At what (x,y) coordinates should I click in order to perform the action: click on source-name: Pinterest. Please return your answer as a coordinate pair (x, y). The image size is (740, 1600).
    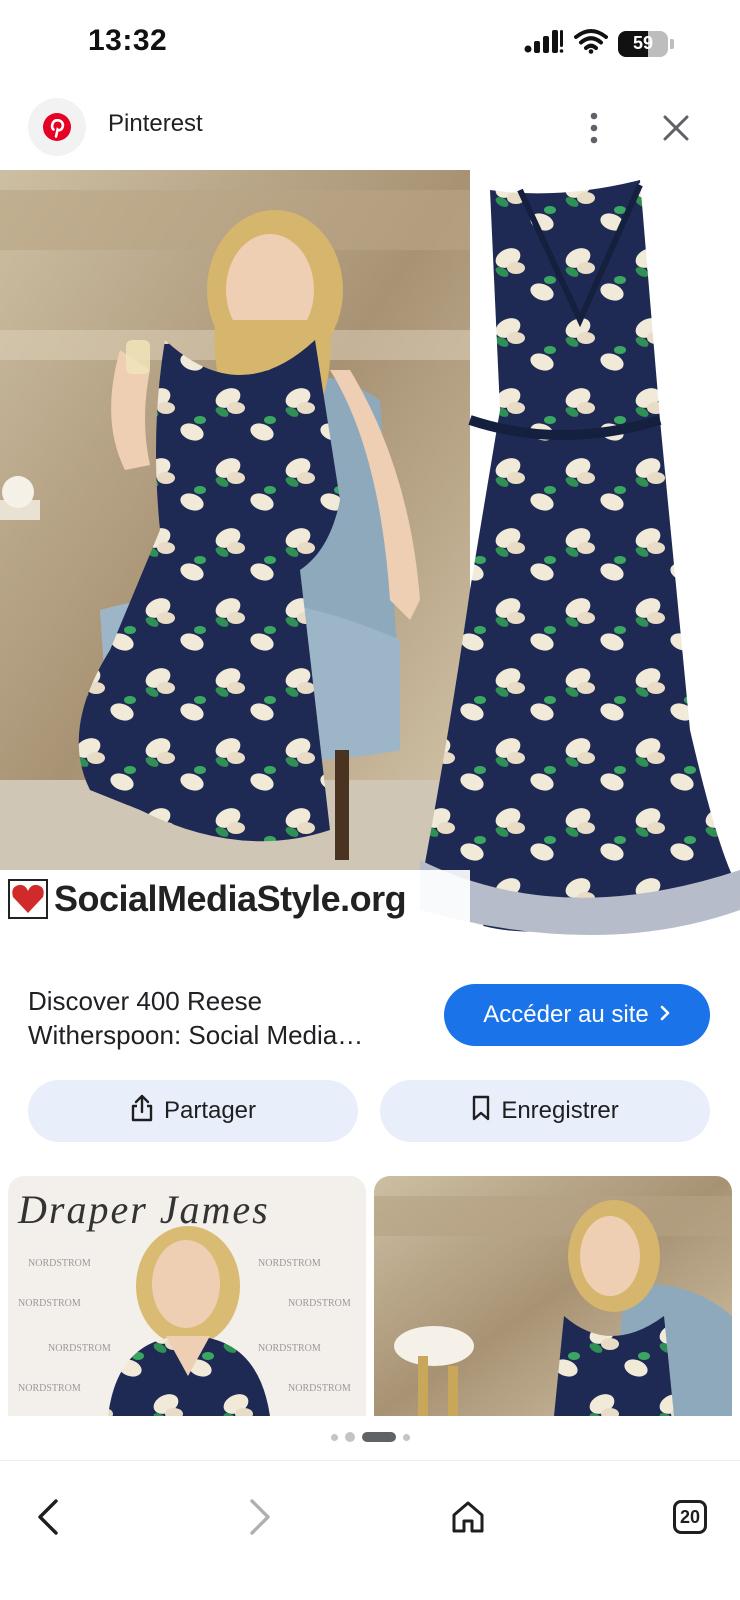
    Looking at the image, I should click on (155, 124).